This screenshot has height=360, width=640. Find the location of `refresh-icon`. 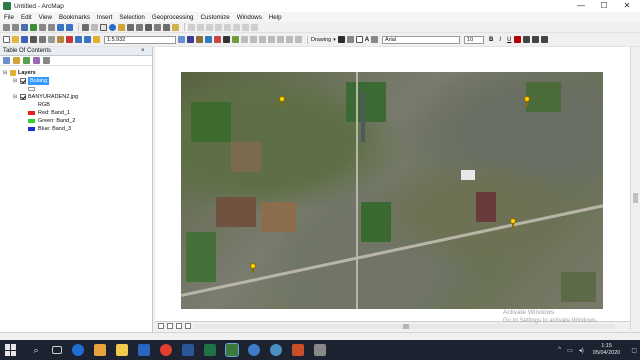

refresh-icon is located at coordinates (179, 326).